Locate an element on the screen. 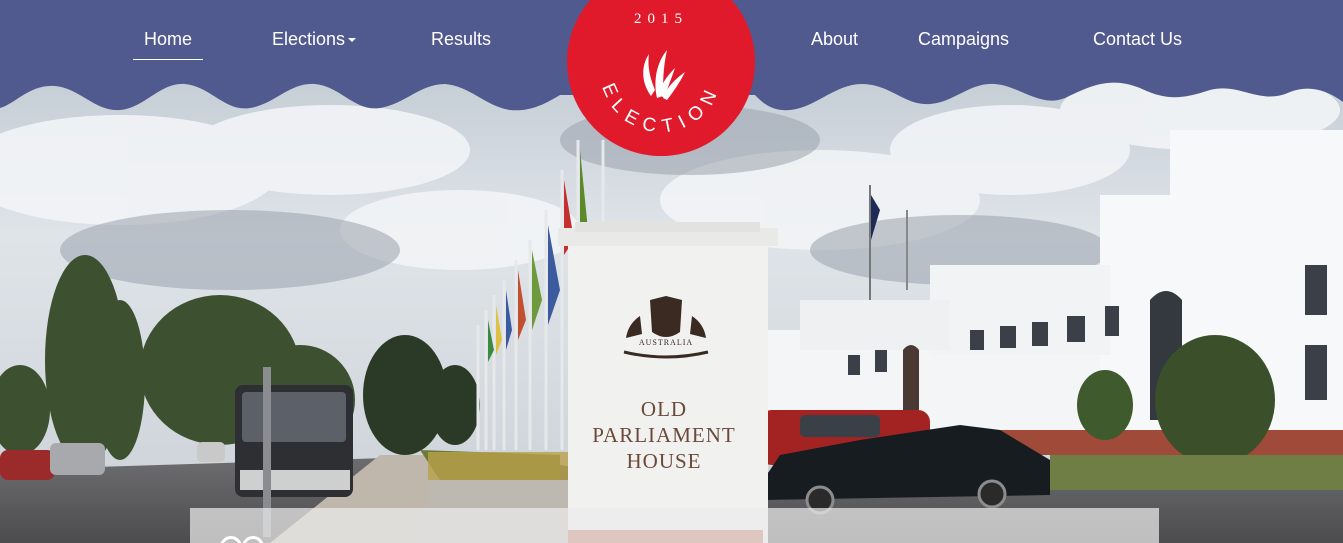 The width and height of the screenshot is (1343, 543). nav-results: Results is located at coordinates (461, 39).